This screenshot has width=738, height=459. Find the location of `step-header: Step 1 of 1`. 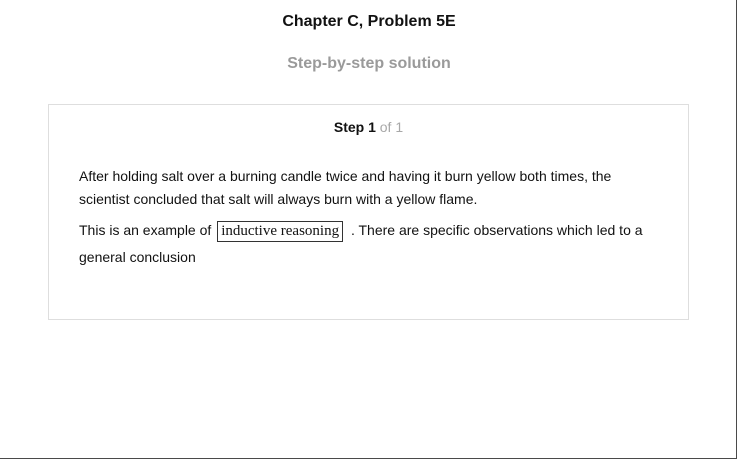

step-header: Step 1 of 1 is located at coordinates (368, 127).